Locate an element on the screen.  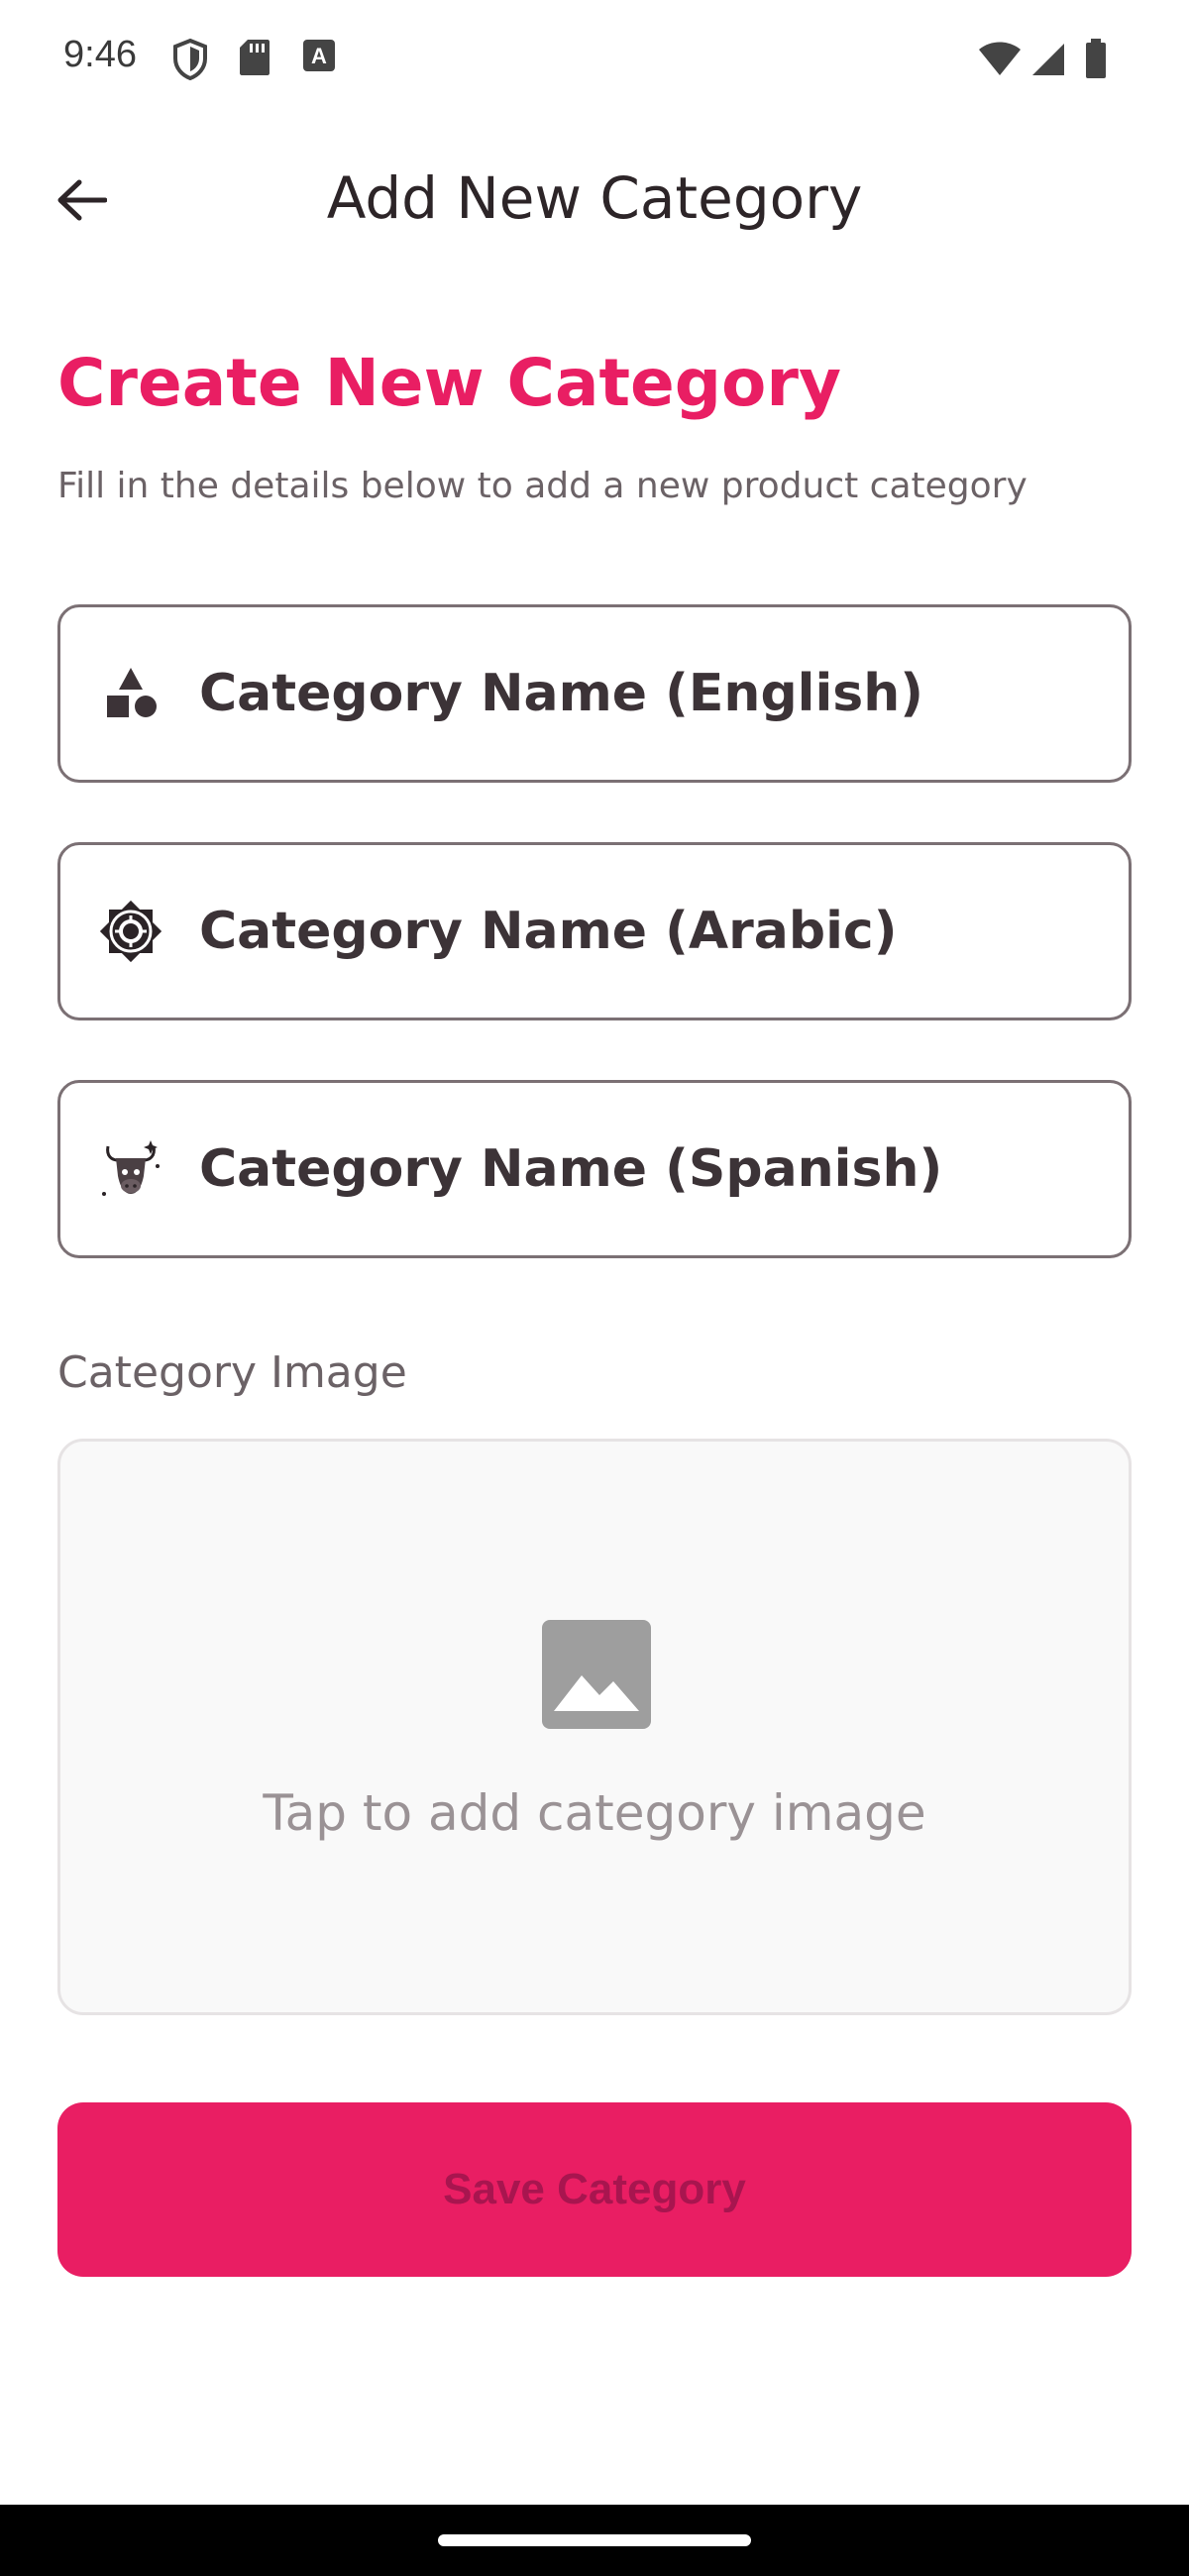
category-image-label: Category Image is located at coordinates (232, 1373).